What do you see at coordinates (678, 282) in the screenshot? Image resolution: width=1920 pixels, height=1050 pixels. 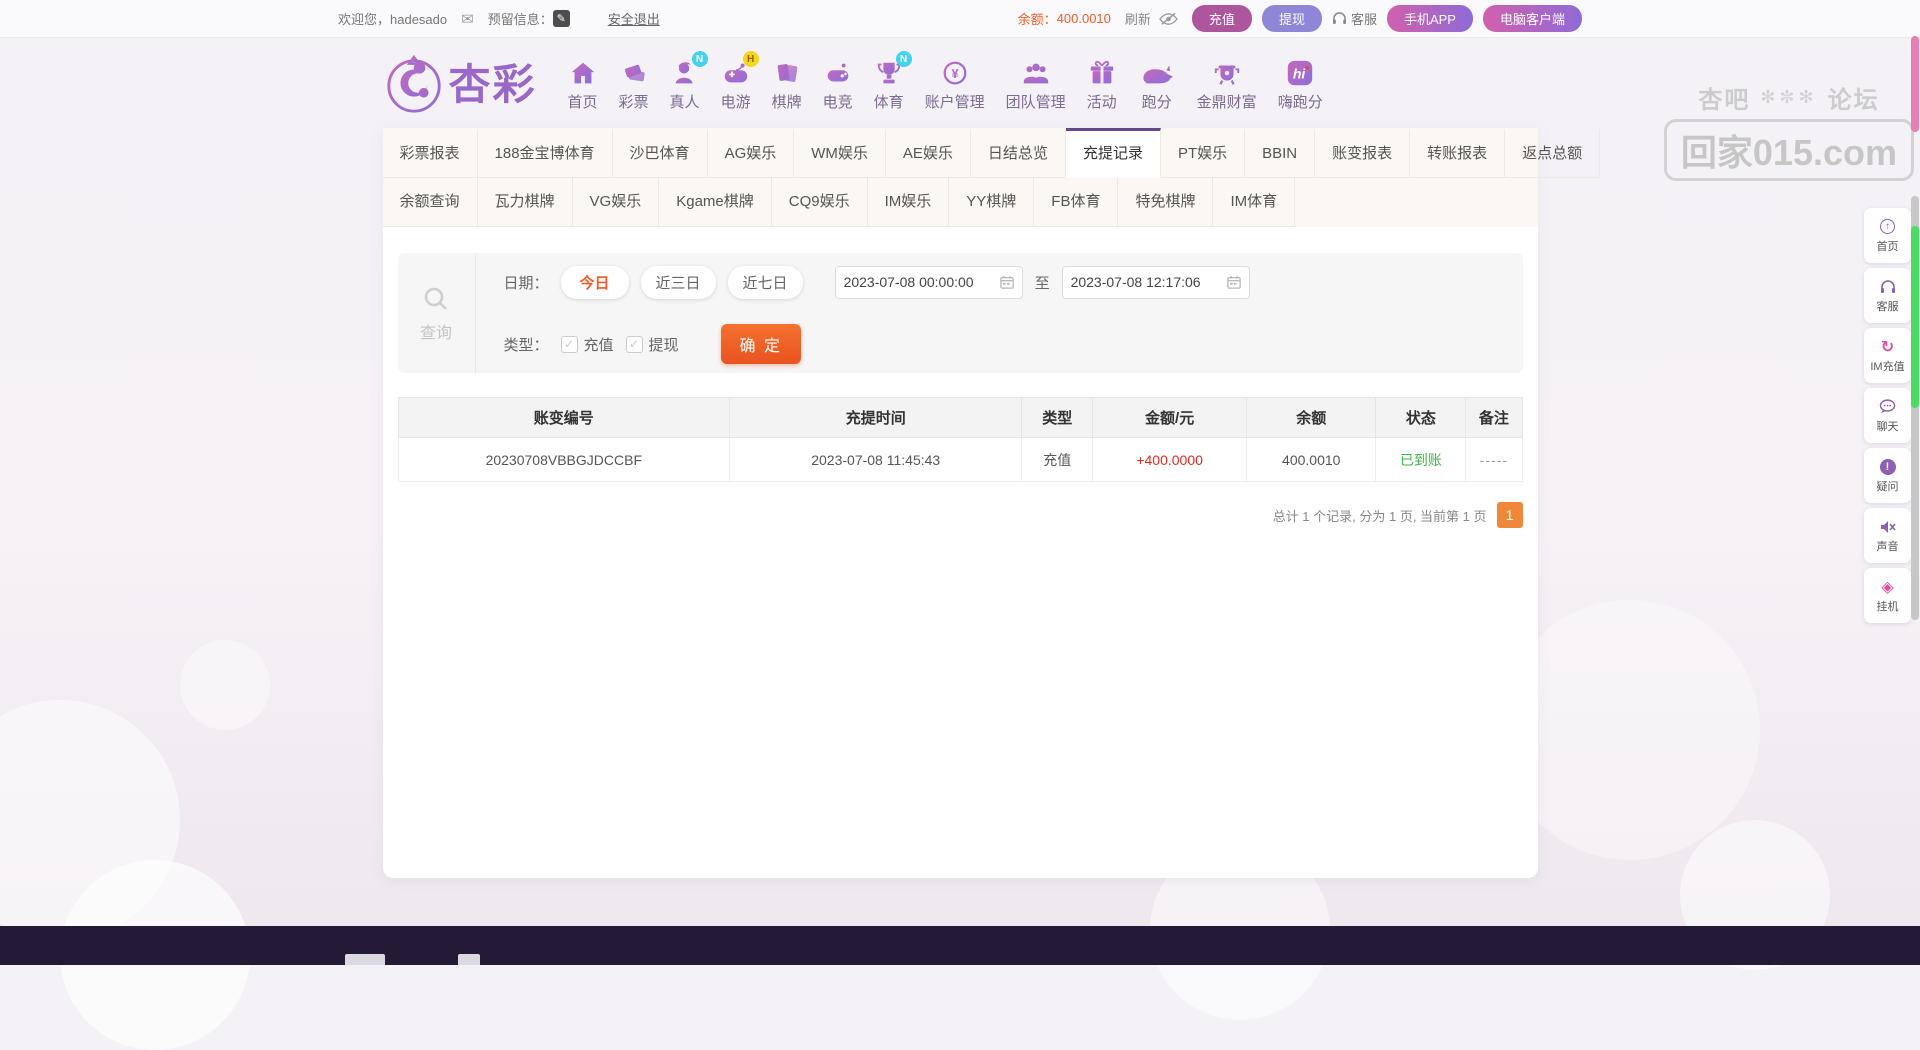 I see `quick-3days: 近三日` at bounding box center [678, 282].